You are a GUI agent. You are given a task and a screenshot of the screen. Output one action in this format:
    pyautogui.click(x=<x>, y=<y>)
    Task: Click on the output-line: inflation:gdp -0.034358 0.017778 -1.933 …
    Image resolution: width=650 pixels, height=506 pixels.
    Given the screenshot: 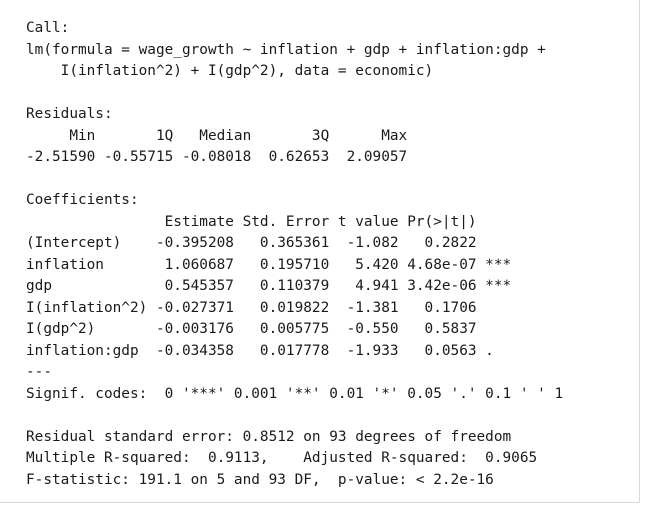 What is the action you would take?
    pyautogui.click(x=269, y=350)
    